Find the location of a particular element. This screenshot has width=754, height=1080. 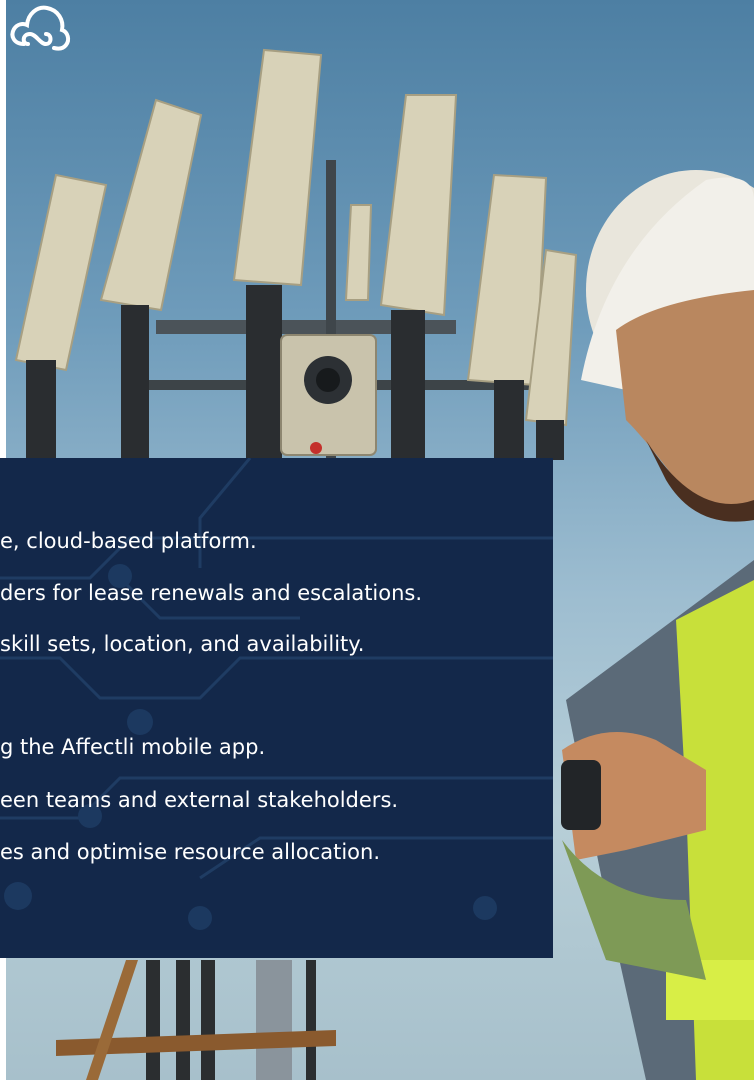

feature-line: een teams and external stakeholders. is located at coordinates (199, 800).